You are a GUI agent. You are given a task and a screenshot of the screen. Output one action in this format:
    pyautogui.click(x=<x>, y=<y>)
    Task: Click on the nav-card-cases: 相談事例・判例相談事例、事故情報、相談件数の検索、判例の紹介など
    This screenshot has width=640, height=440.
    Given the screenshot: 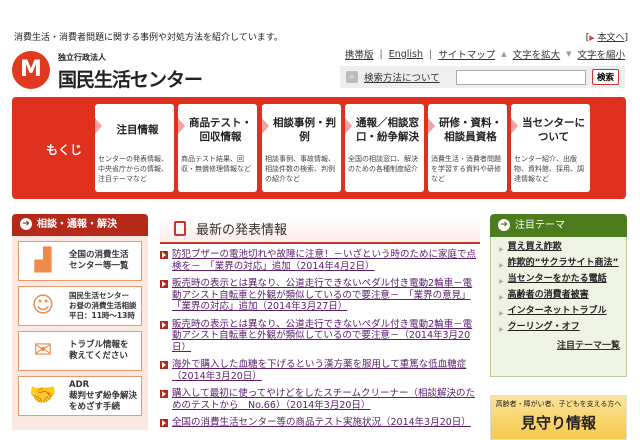 What is the action you would take?
    pyautogui.click(x=301, y=148)
    